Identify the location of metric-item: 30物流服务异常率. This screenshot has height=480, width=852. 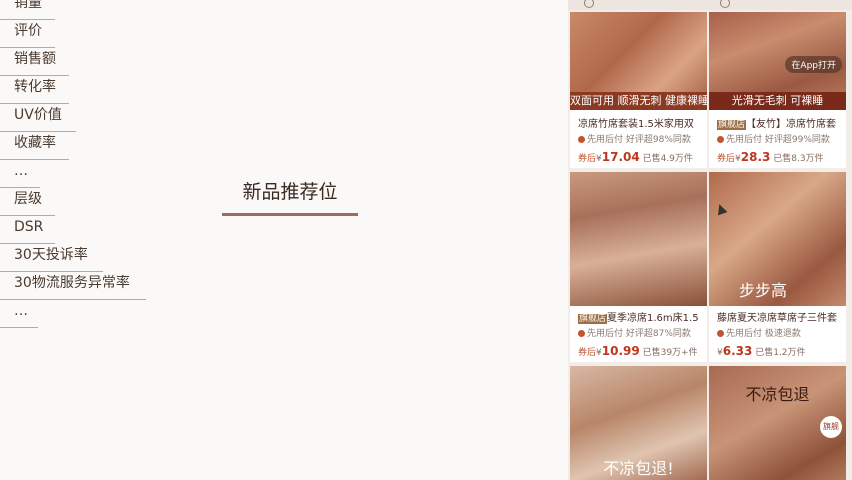
(73, 286).